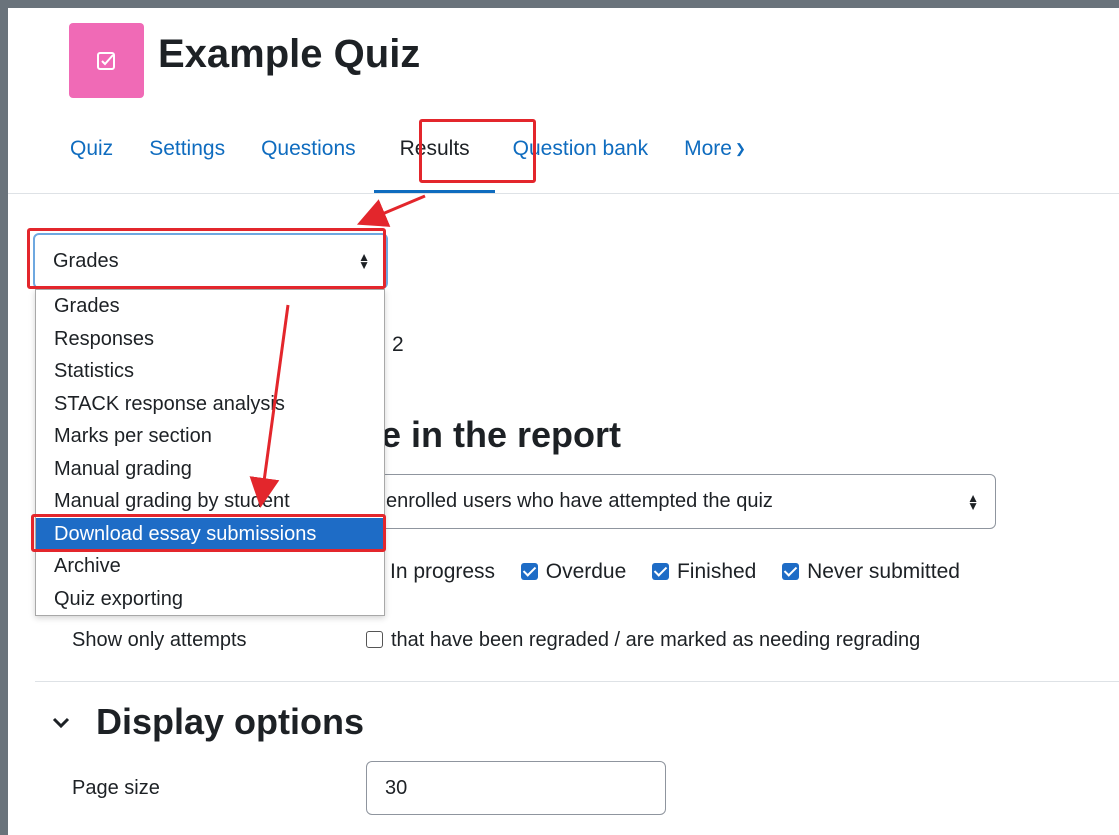 The image size is (1119, 835). What do you see at coordinates (210, 371) in the screenshot?
I see `dropdown-option: Statistics` at bounding box center [210, 371].